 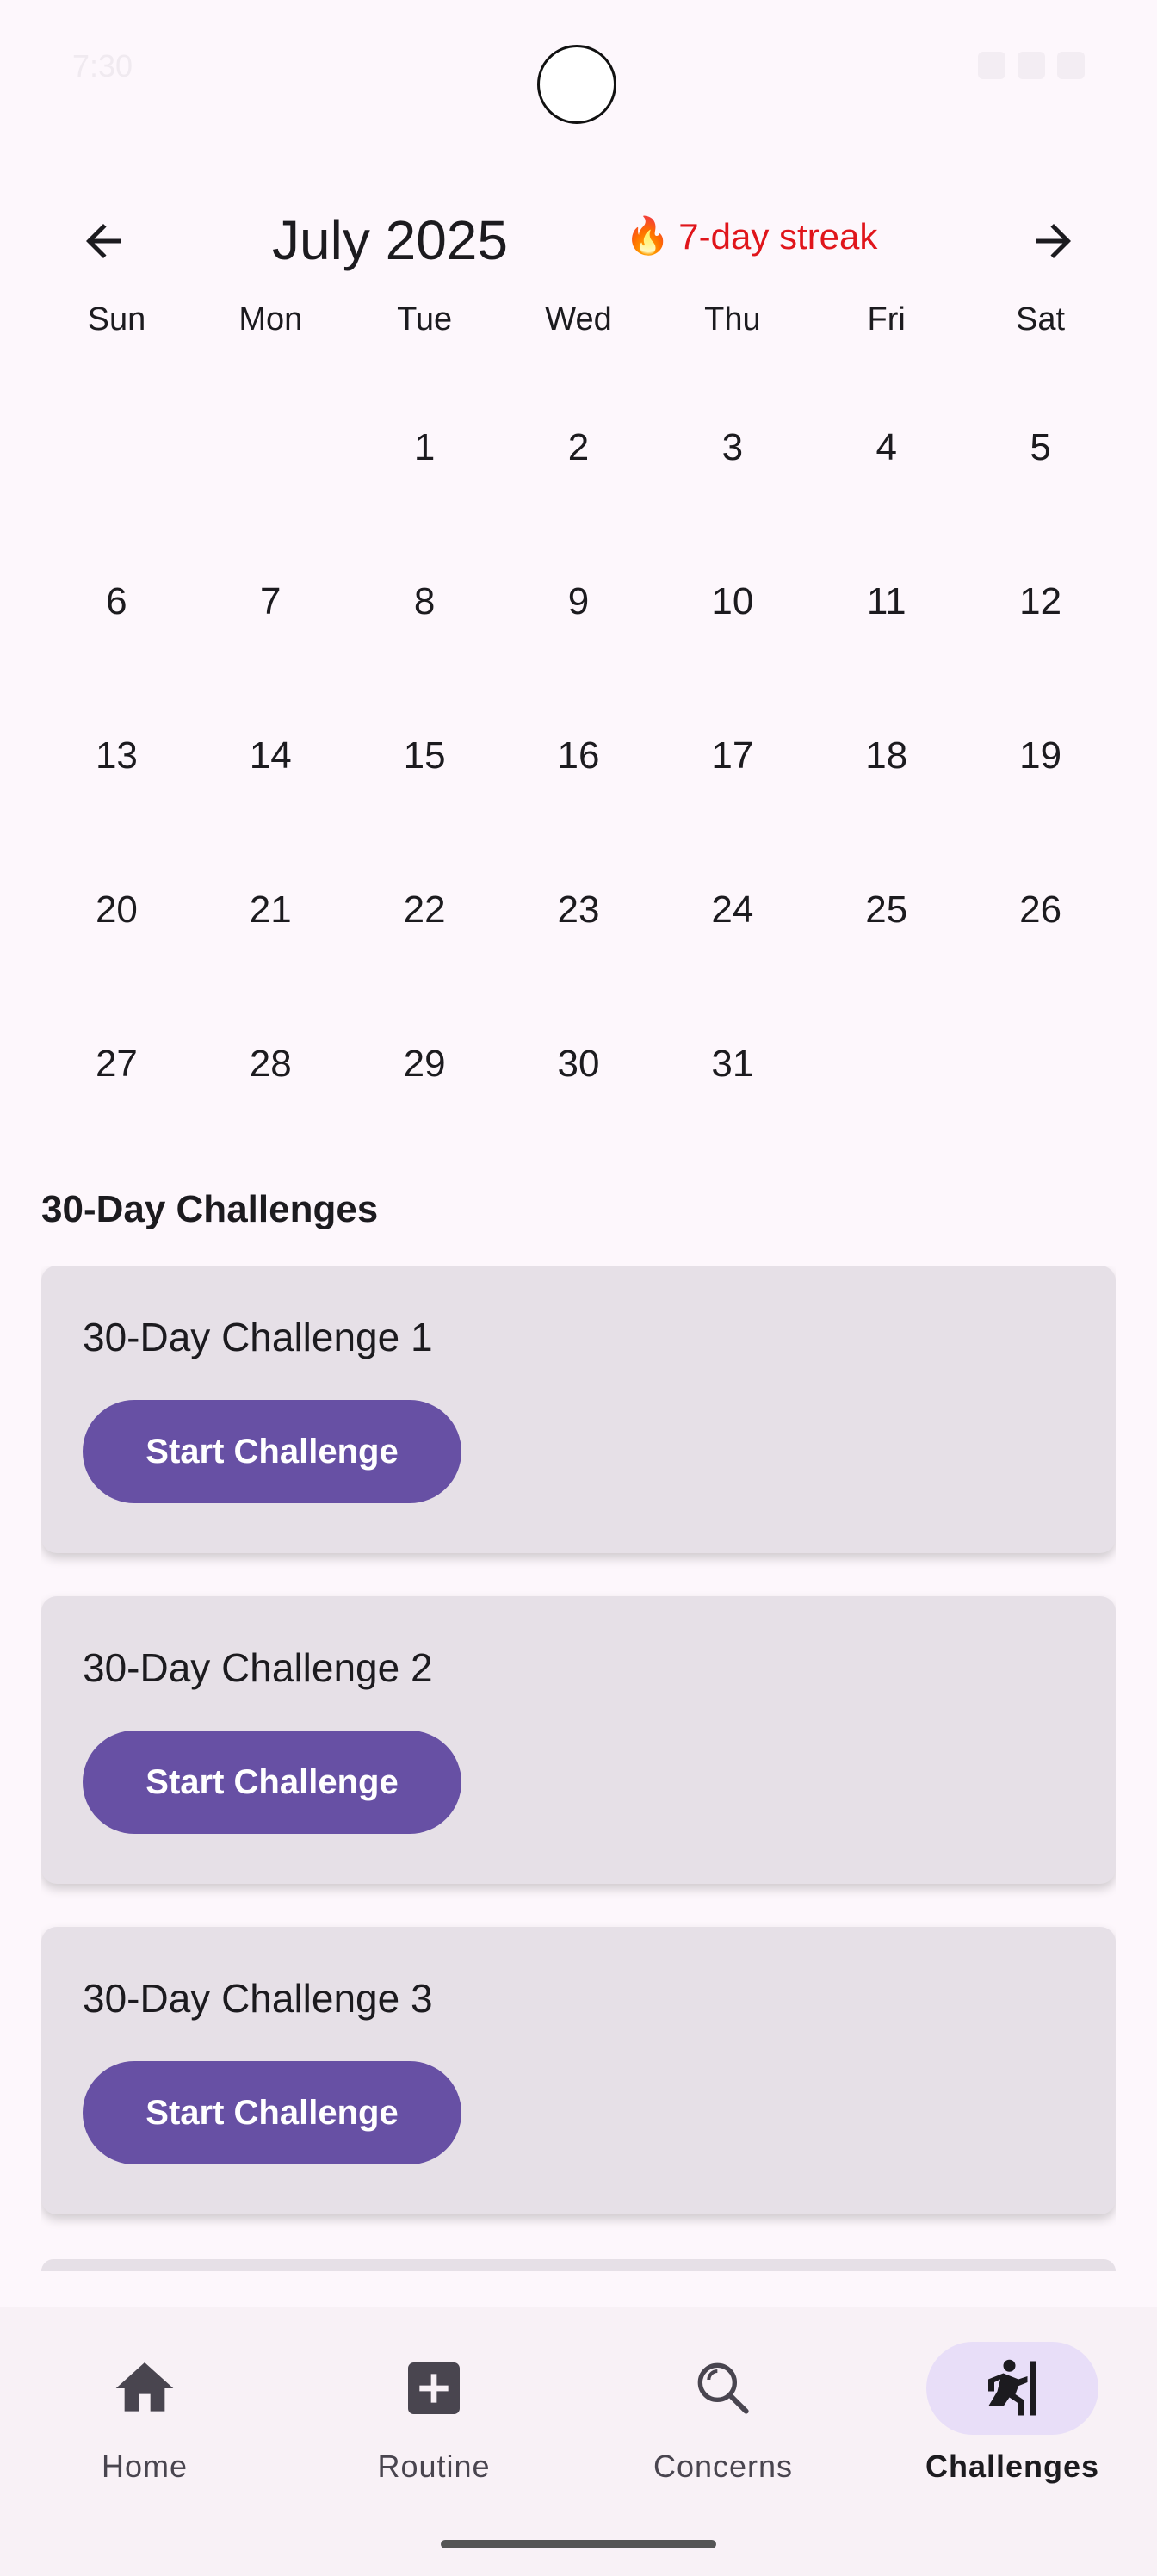 What do you see at coordinates (271, 601) in the screenshot?
I see `calendar-day: 7` at bounding box center [271, 601].